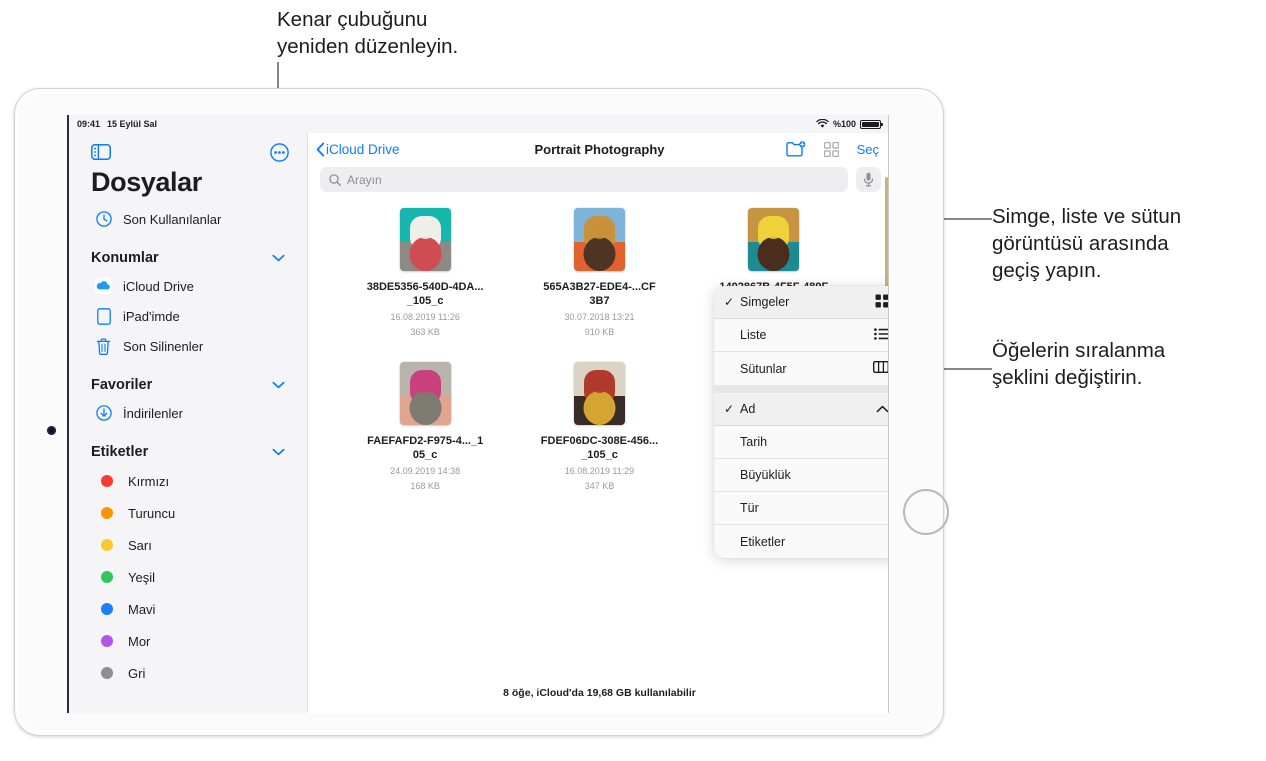 The image size is (1266, 761). Describe the element at coordinates (801, 335) in the screenshot. I see `menu-item-liste: Liste` at that location.